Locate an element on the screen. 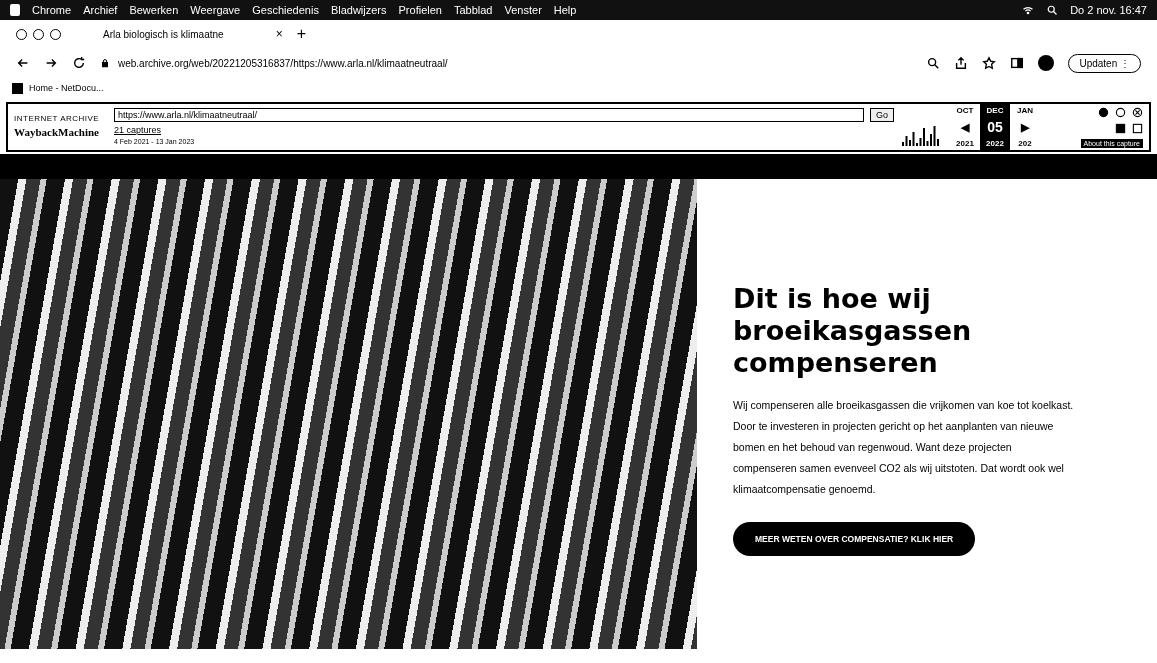 The width and height of the screenshot is (1157, 663). close-tab-icon: × is located at coordinates (279, 34).